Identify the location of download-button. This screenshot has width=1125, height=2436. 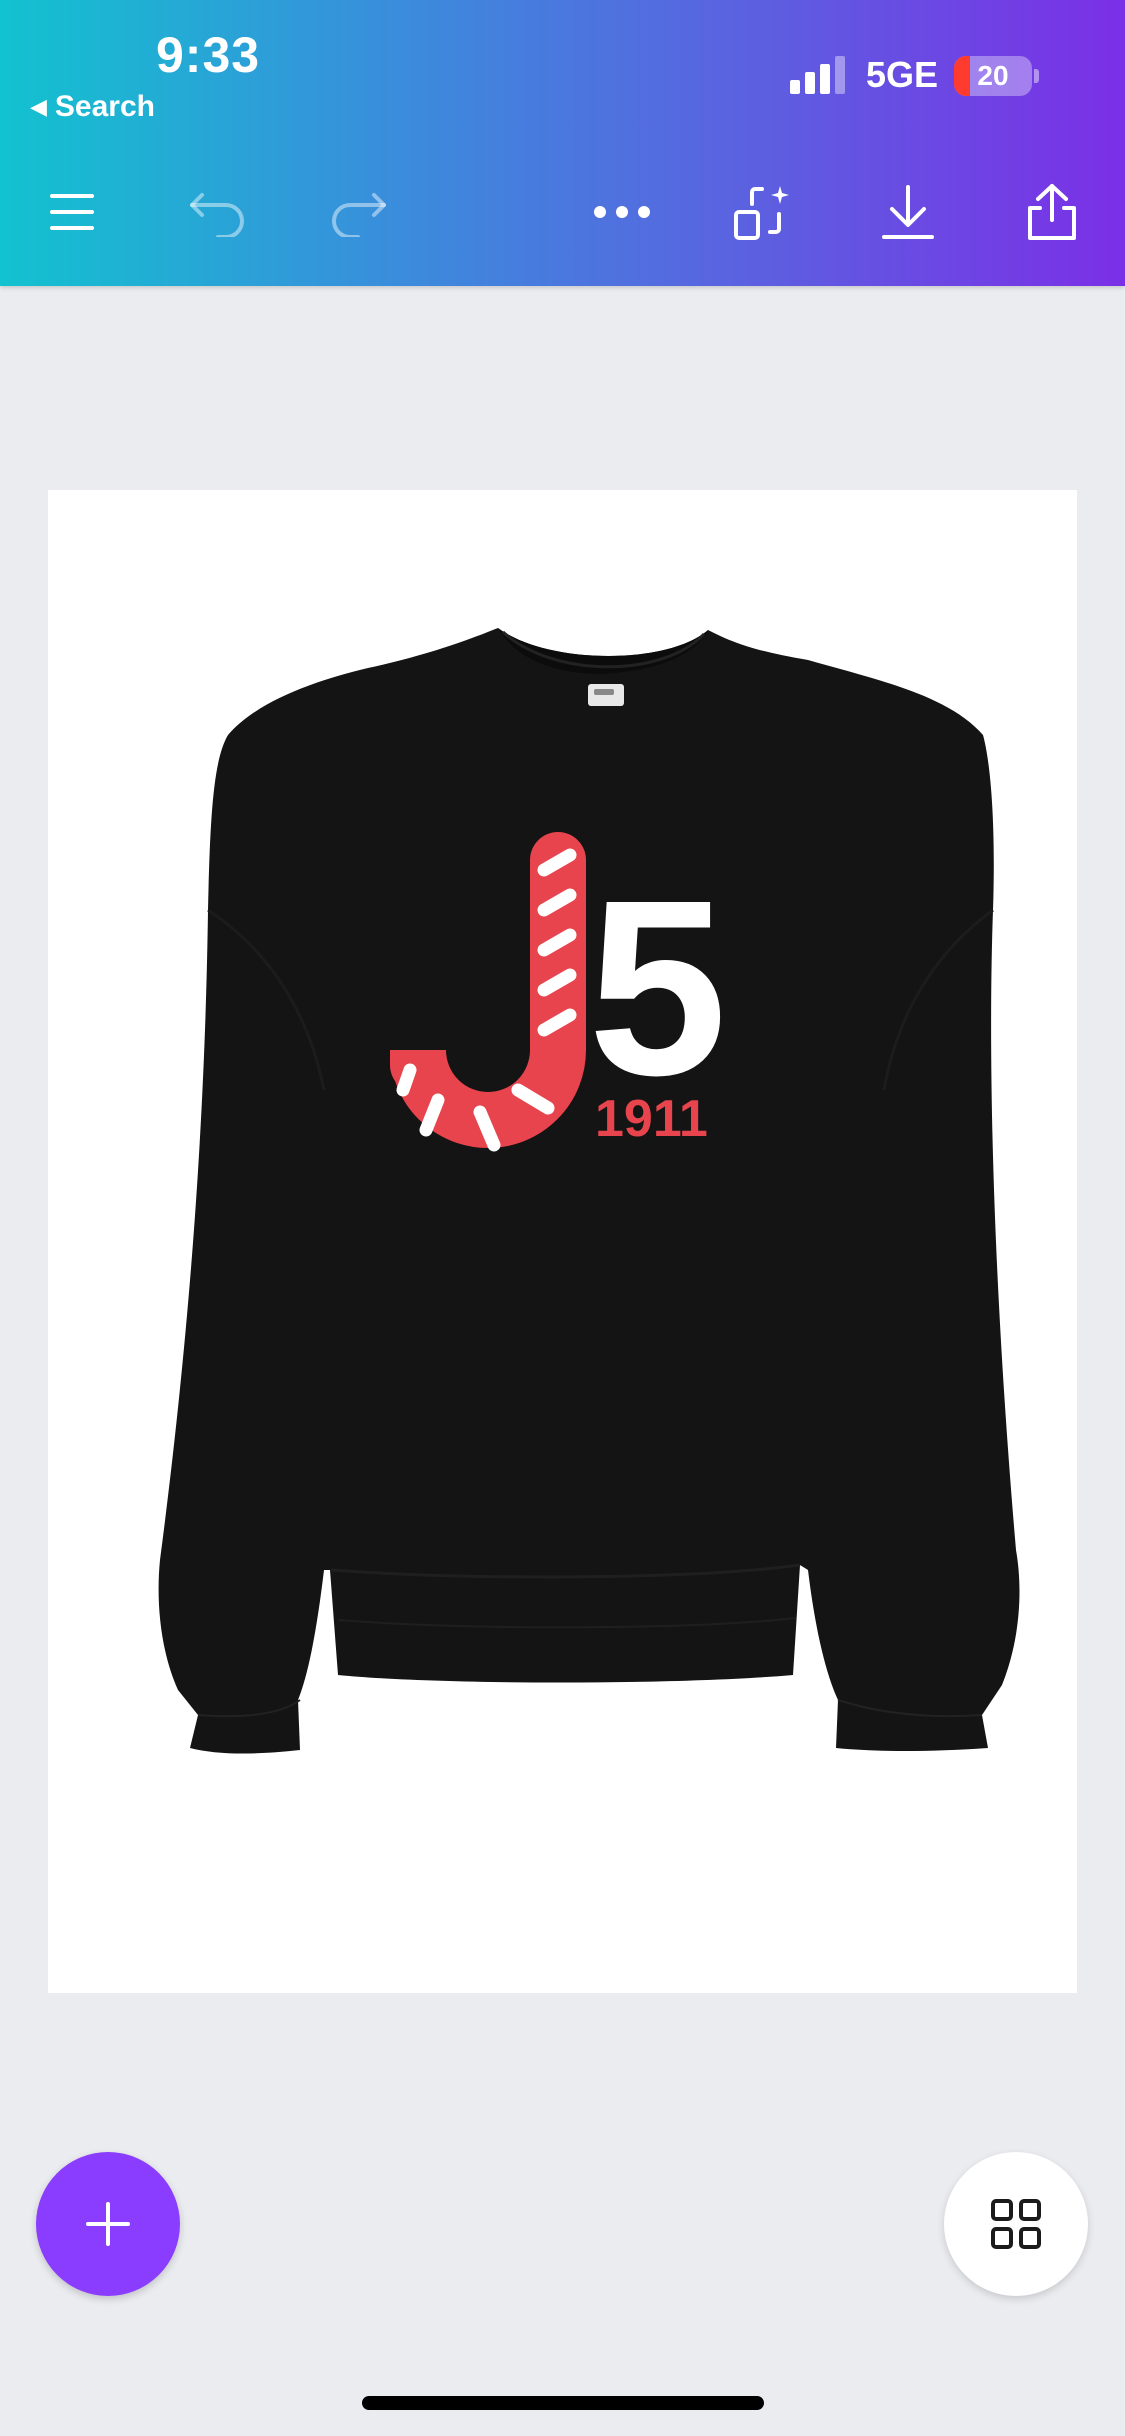
(908, 212).